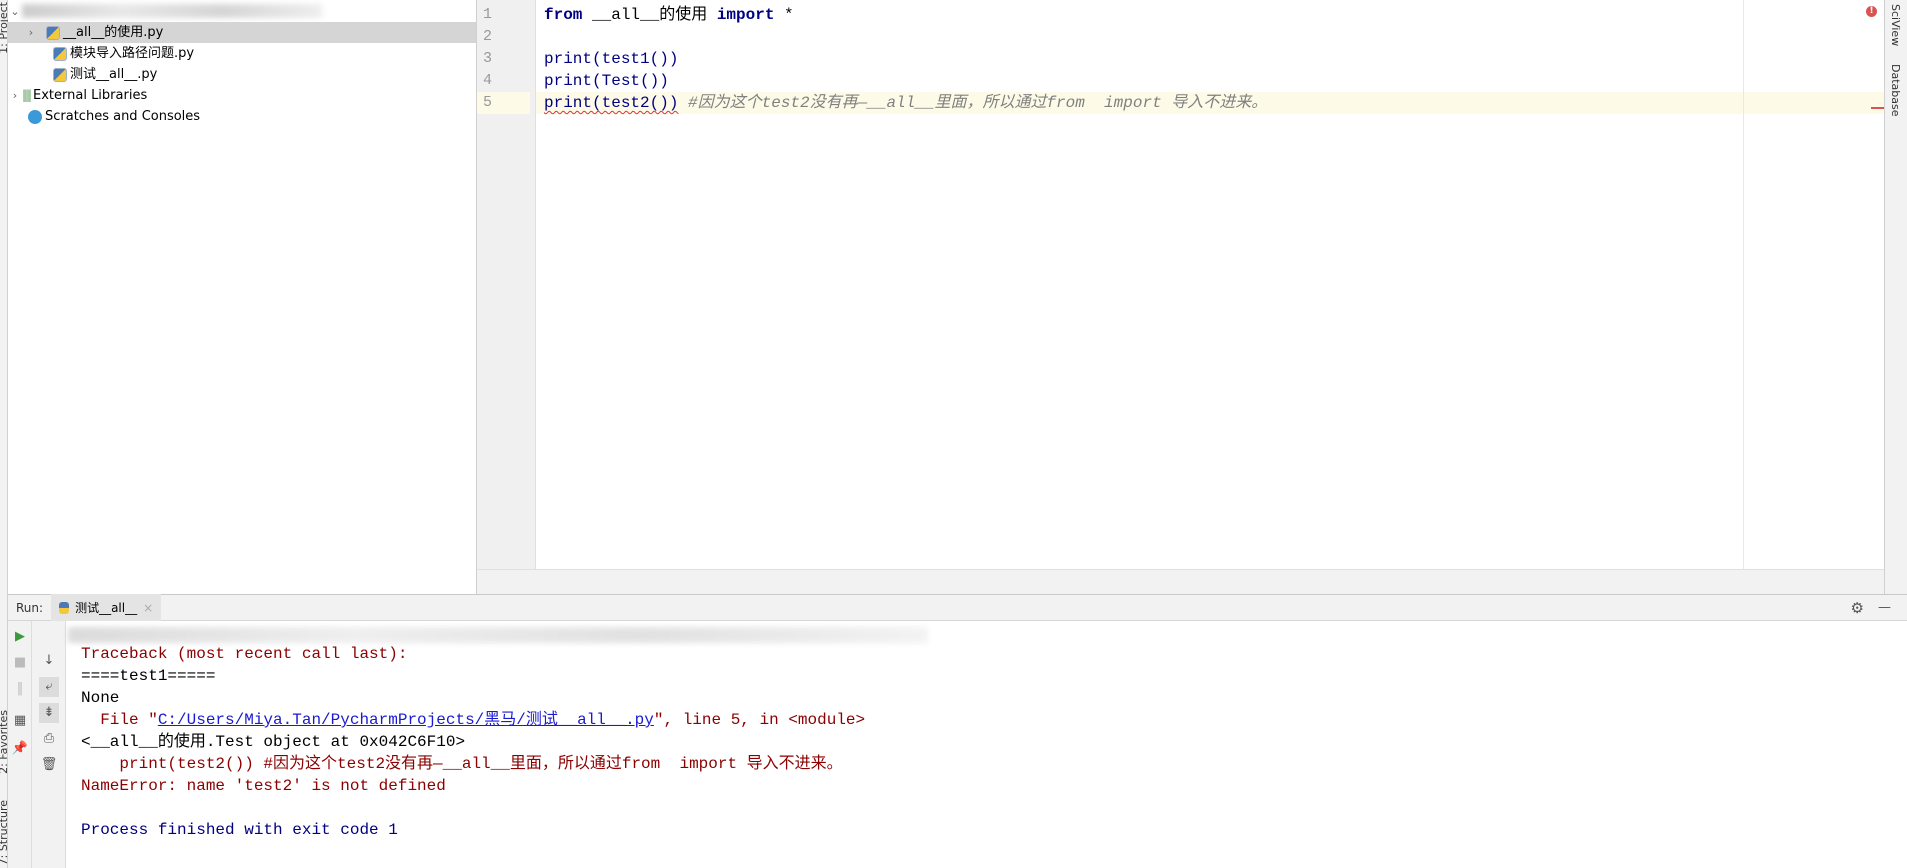 The width and height of the screenshot is (1907, 868). What do you see at coordinates (606, 81) in the screenshot?
I see `code-line-4: print(Test())` at bounding box center [606, 81].